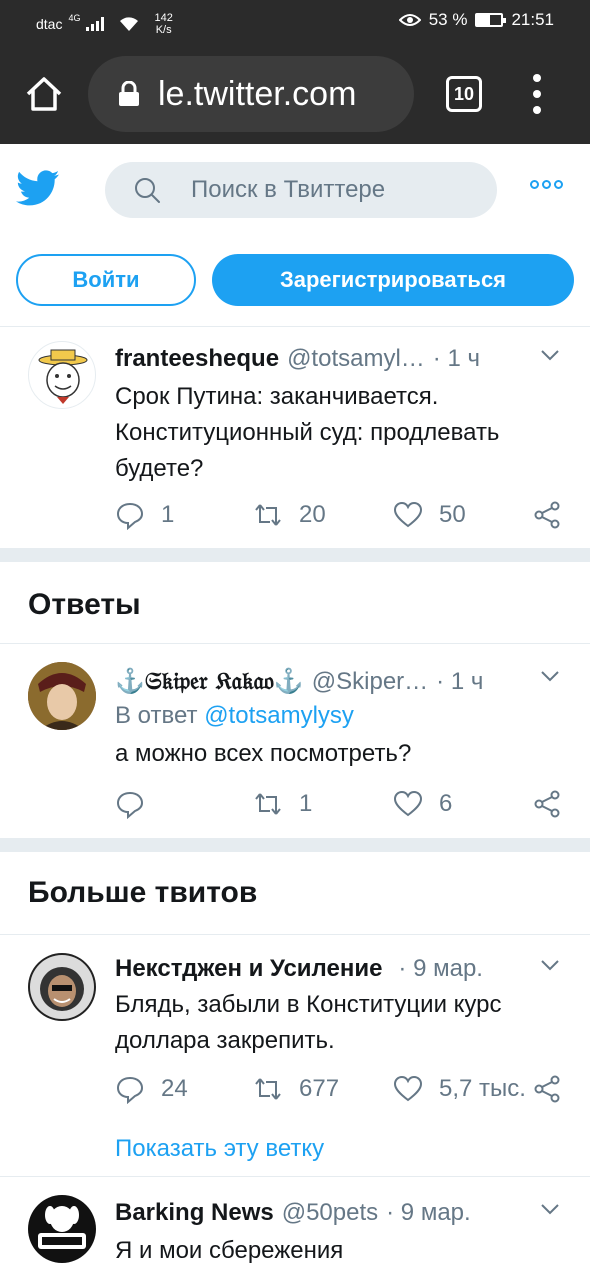 The image size is (590, 1280). I want to click on reply-mention-link: @totsamylysy, so click(279, 715).